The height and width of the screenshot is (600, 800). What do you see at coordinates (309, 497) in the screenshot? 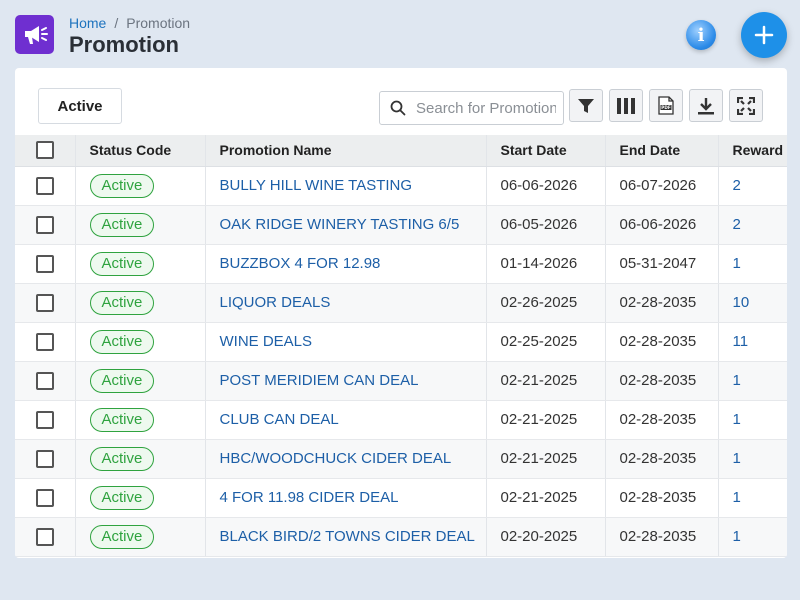
I see `promotion-name-link: 4 FOR 11.98 CIDER DEAL` at bounding box center [309, 497].